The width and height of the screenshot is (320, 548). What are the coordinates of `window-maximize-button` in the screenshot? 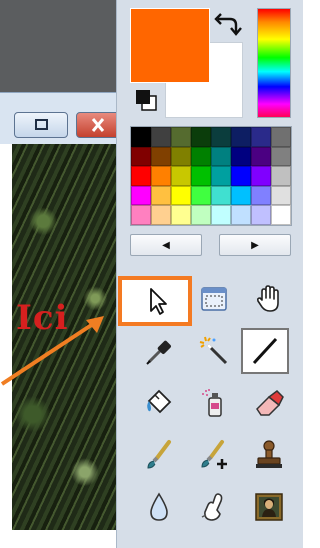 It's located at (41, 125).